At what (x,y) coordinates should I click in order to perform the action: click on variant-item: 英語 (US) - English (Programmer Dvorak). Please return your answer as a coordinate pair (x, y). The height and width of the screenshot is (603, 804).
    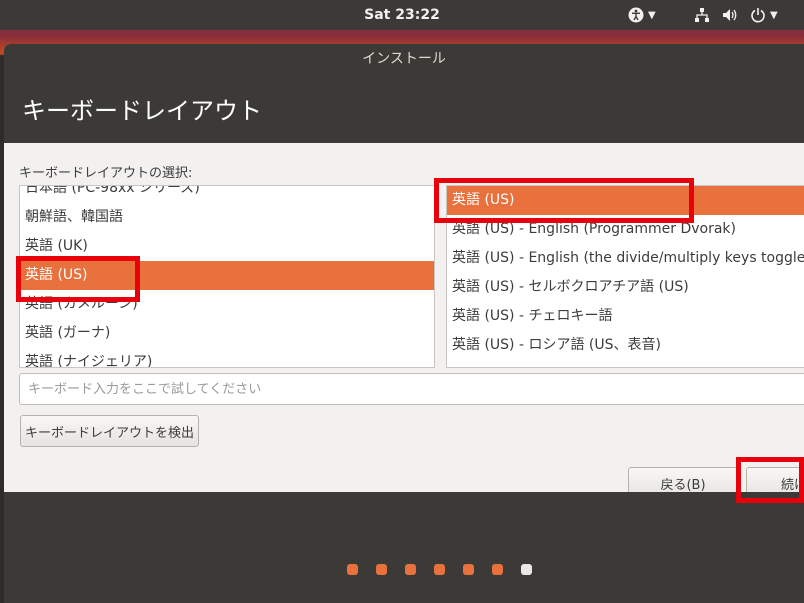
    Looking at the image, I should click on (625, 229).